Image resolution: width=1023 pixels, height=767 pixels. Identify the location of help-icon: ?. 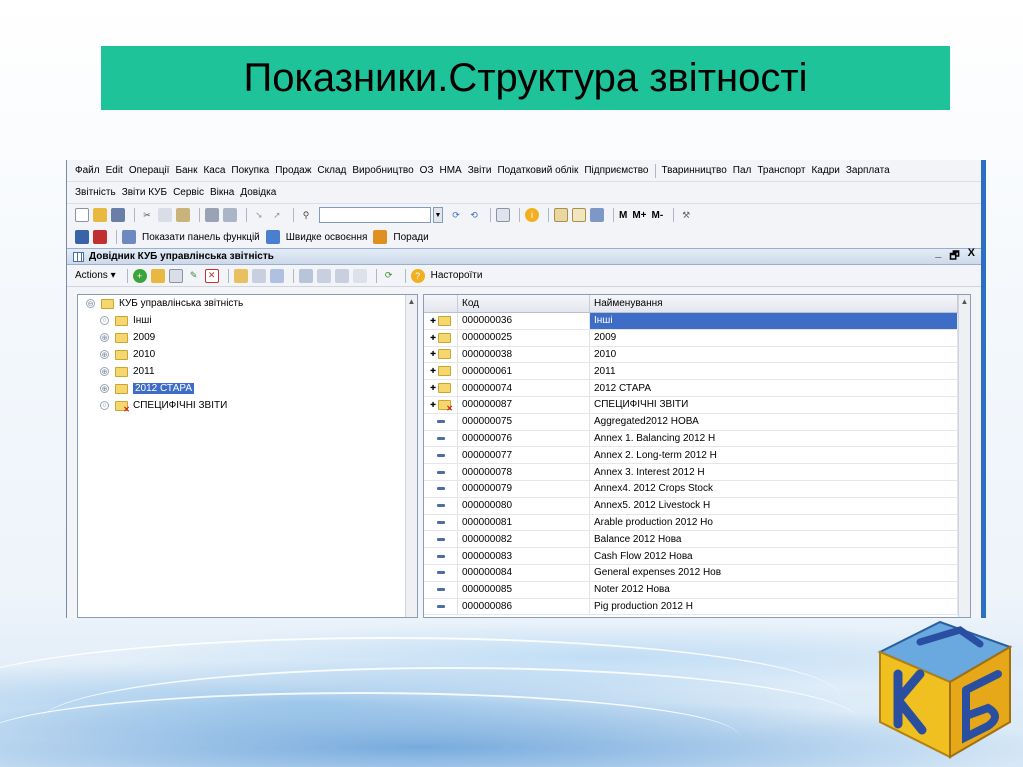
(417, 275).